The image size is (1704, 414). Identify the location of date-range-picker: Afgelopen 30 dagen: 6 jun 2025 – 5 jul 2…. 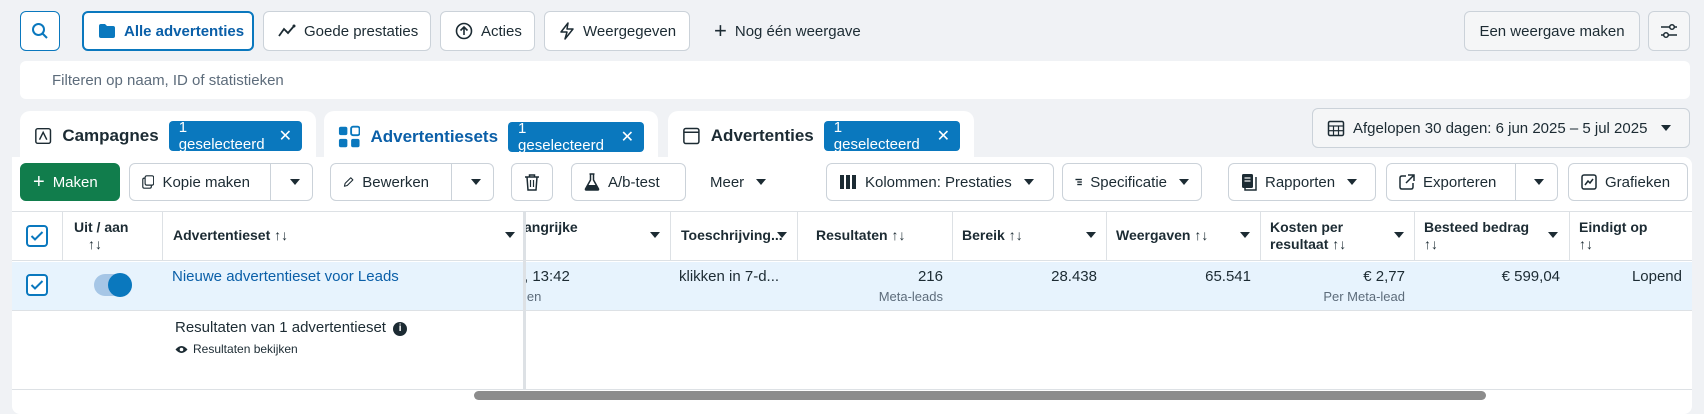
(1501, 128).